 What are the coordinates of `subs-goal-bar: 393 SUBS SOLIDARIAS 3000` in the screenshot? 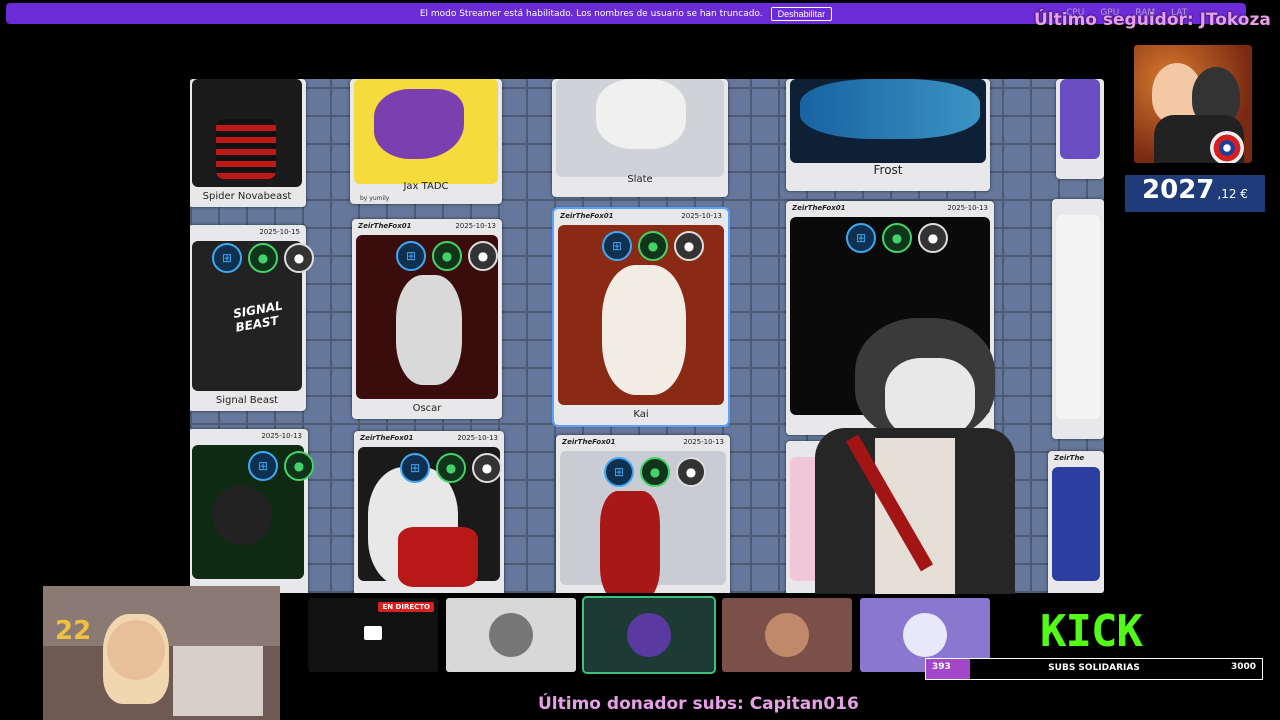 It's located at (1094, 669).